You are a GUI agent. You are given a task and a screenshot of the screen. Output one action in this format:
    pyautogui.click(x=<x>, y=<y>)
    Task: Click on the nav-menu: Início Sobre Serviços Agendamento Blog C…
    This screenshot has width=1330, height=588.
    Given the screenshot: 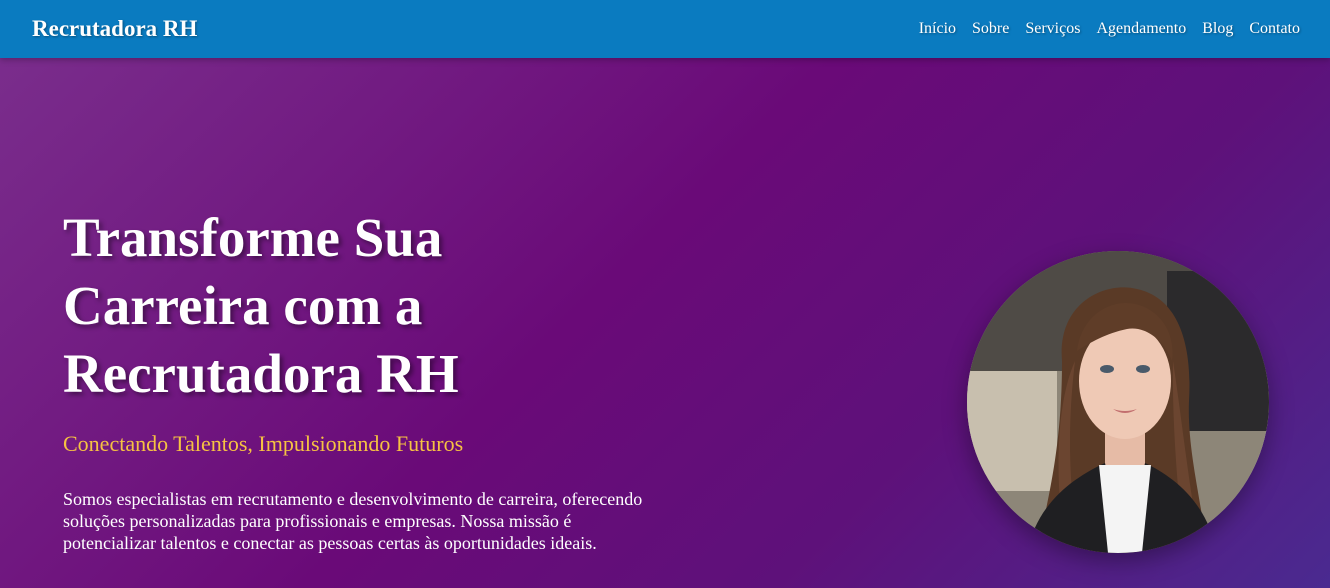 What is the action you would take?
    pyautogui.click(x=1109, y=29)
    